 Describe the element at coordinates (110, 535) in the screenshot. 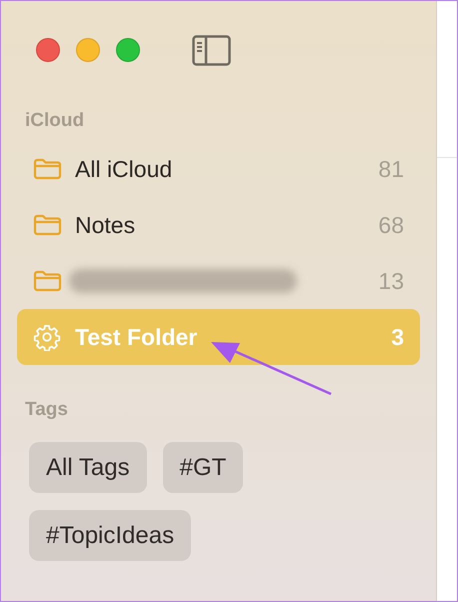

I see `tag-chip: #TopicIdeas` at that location.